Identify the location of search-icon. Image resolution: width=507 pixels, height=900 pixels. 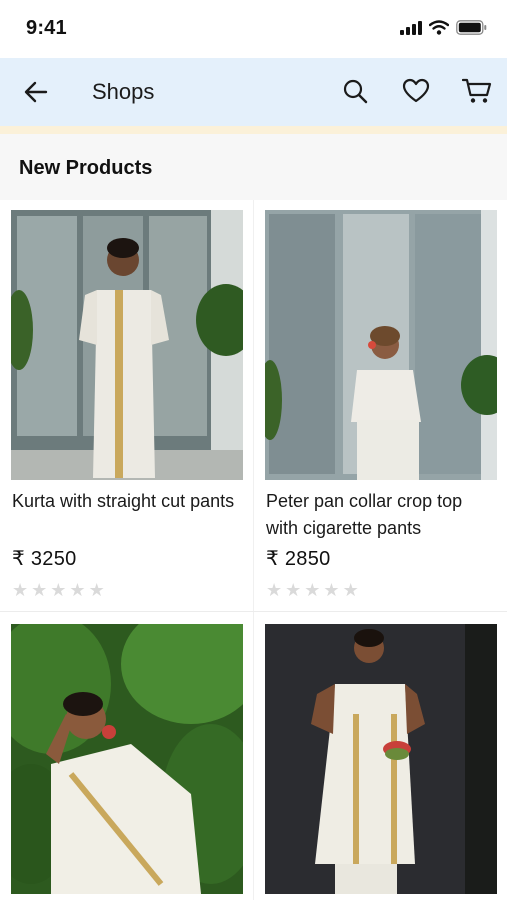
(355, 91).